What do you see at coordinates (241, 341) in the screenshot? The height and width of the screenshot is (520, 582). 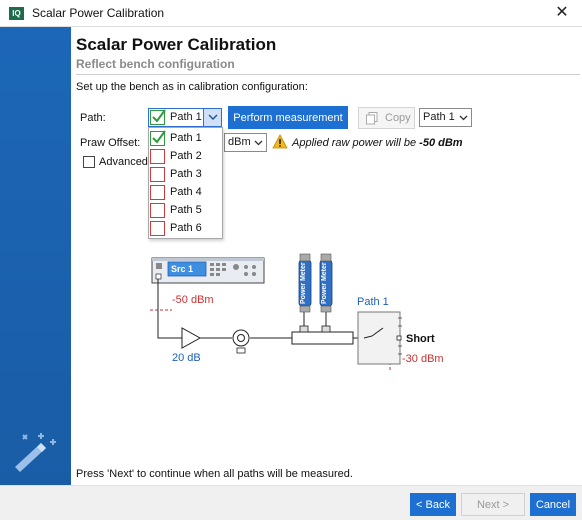 I see `isolator-icon` at bounding box center [241, 341].